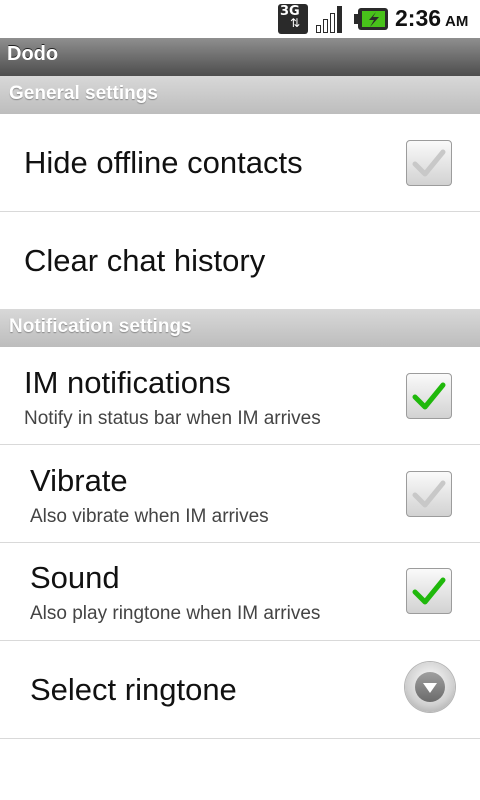 This screenshot has width=480, height=800. I want to click on pref-sound-summary: Also play ringtone when IM arrives, so click(175, 613).